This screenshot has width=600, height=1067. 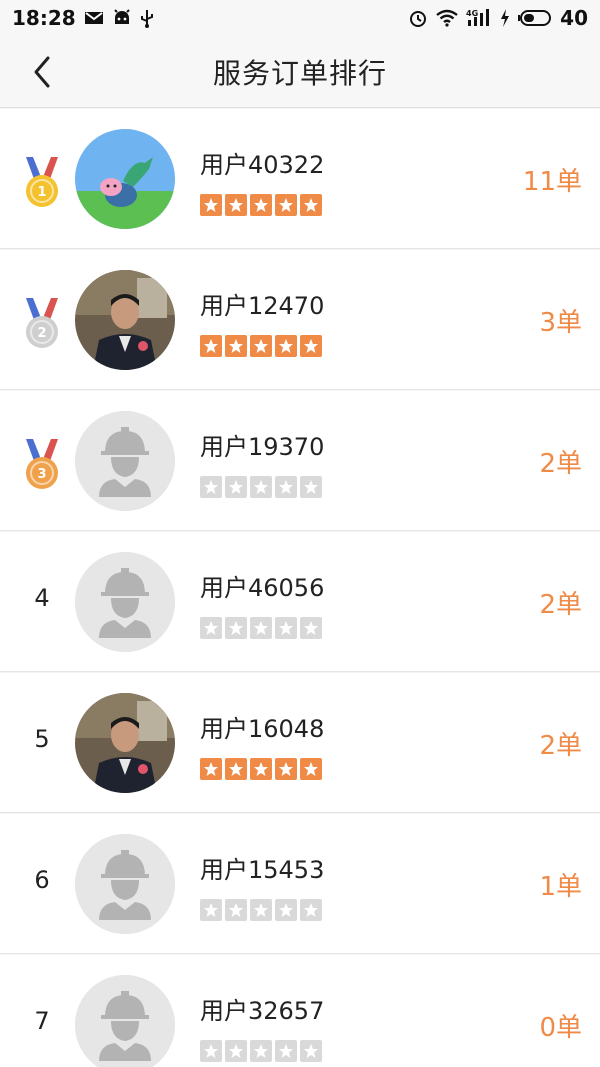 I want to click on ranking-row: 1 用户40322 11单, so click(x=300, y=179).